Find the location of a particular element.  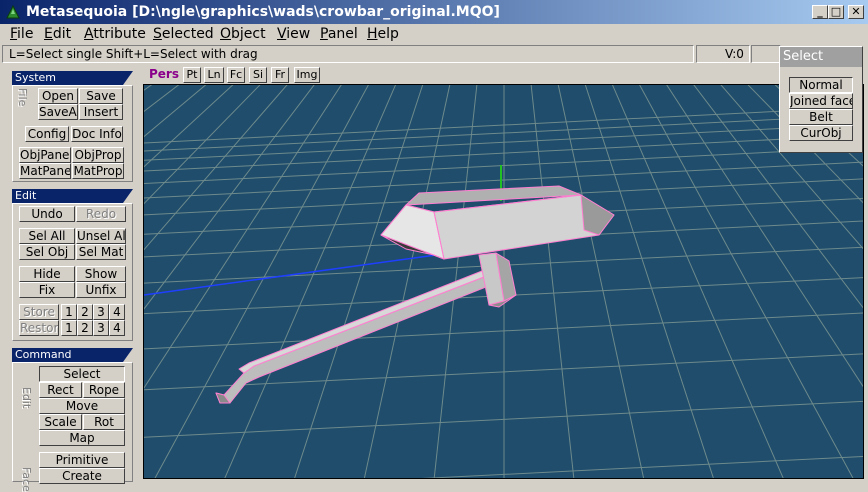

vertex-count: V:0 is located at coordinates (723, 54).